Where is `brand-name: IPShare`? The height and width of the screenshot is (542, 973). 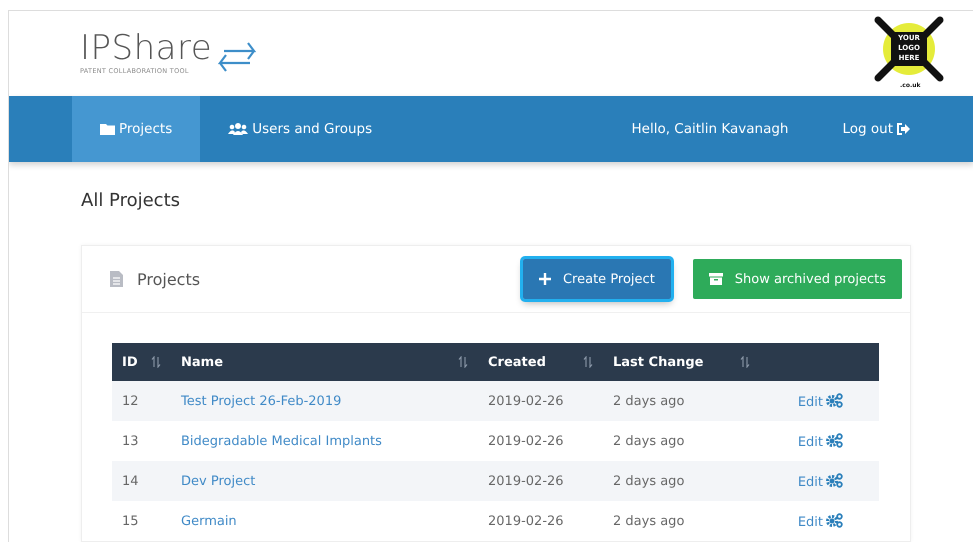
brand-name: IPShare is located at coordinates (146, 47).